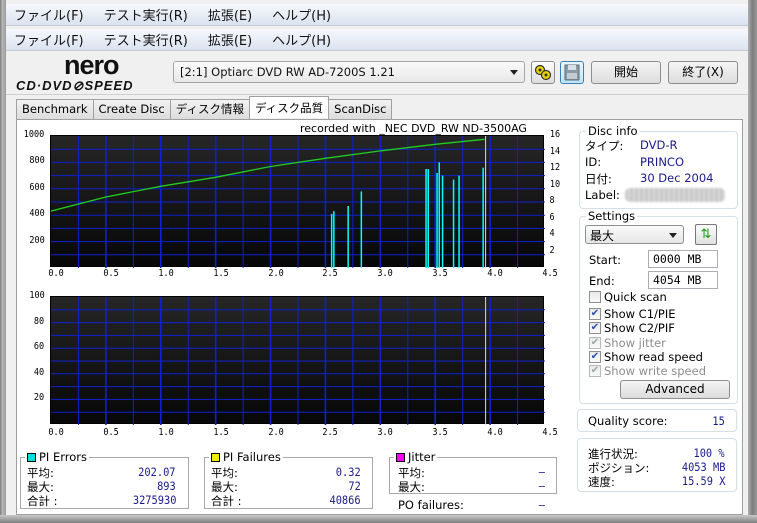  Describe the element at coordinates (377, 40) in the screenshot. I see `menu-bar-duplicate: ファイル(F) テスト実行(R) 拡張(E) ヘルプ(H)` at that location.